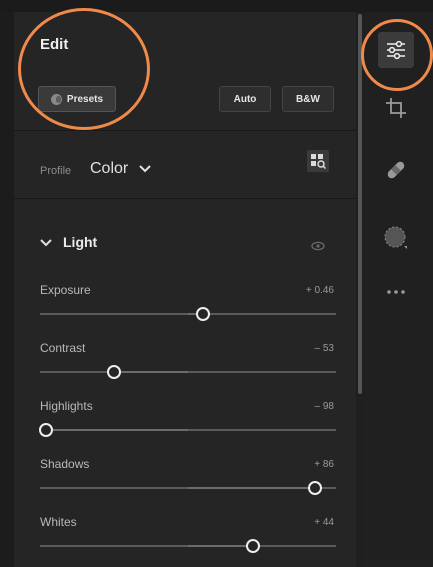 The image size is (433, 567). I want to click on tool-edit, so click(396, 50).